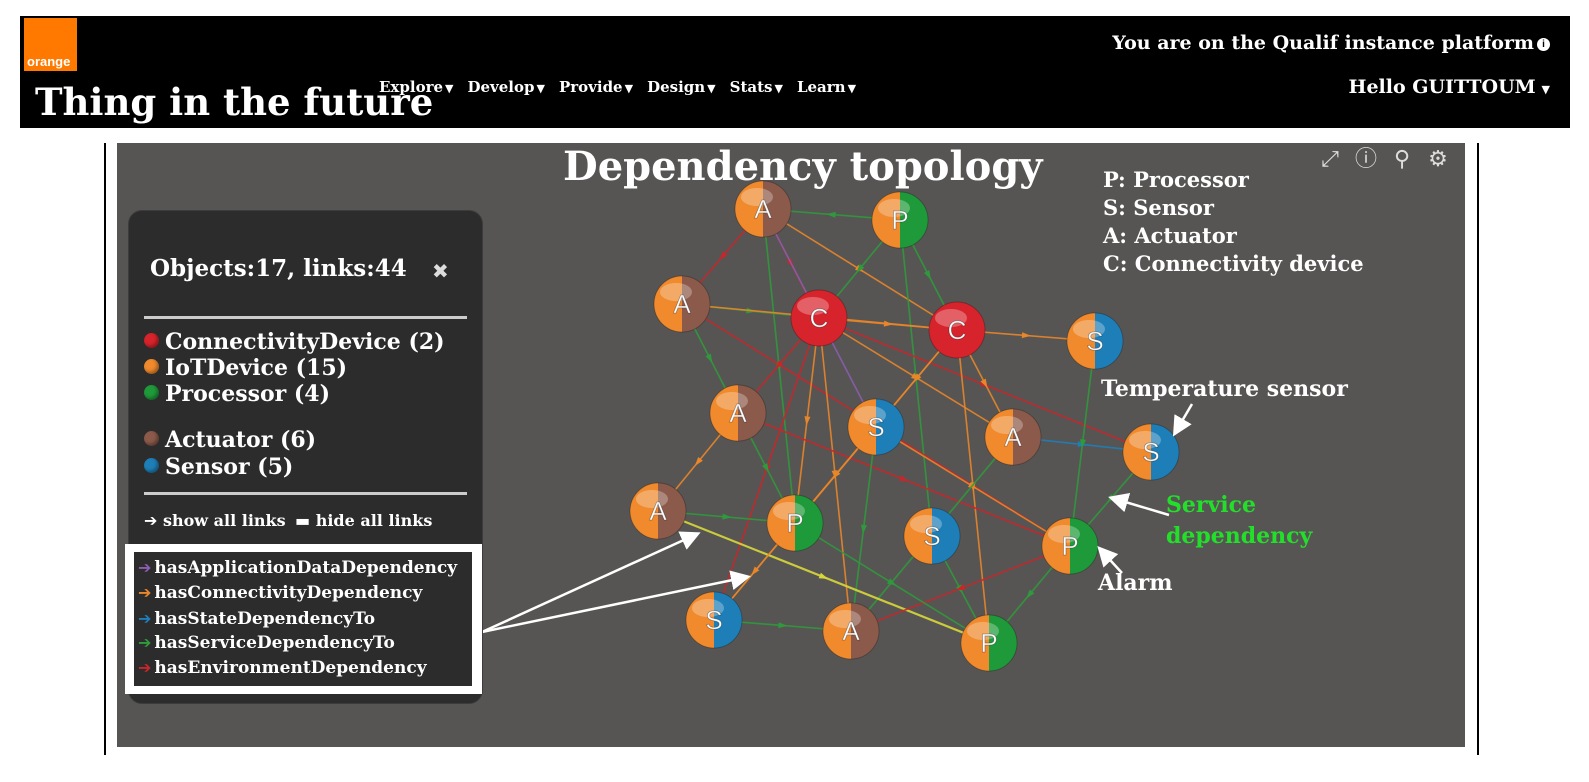  I want to click on gear-icon: ⚙, so click(1438, 160).